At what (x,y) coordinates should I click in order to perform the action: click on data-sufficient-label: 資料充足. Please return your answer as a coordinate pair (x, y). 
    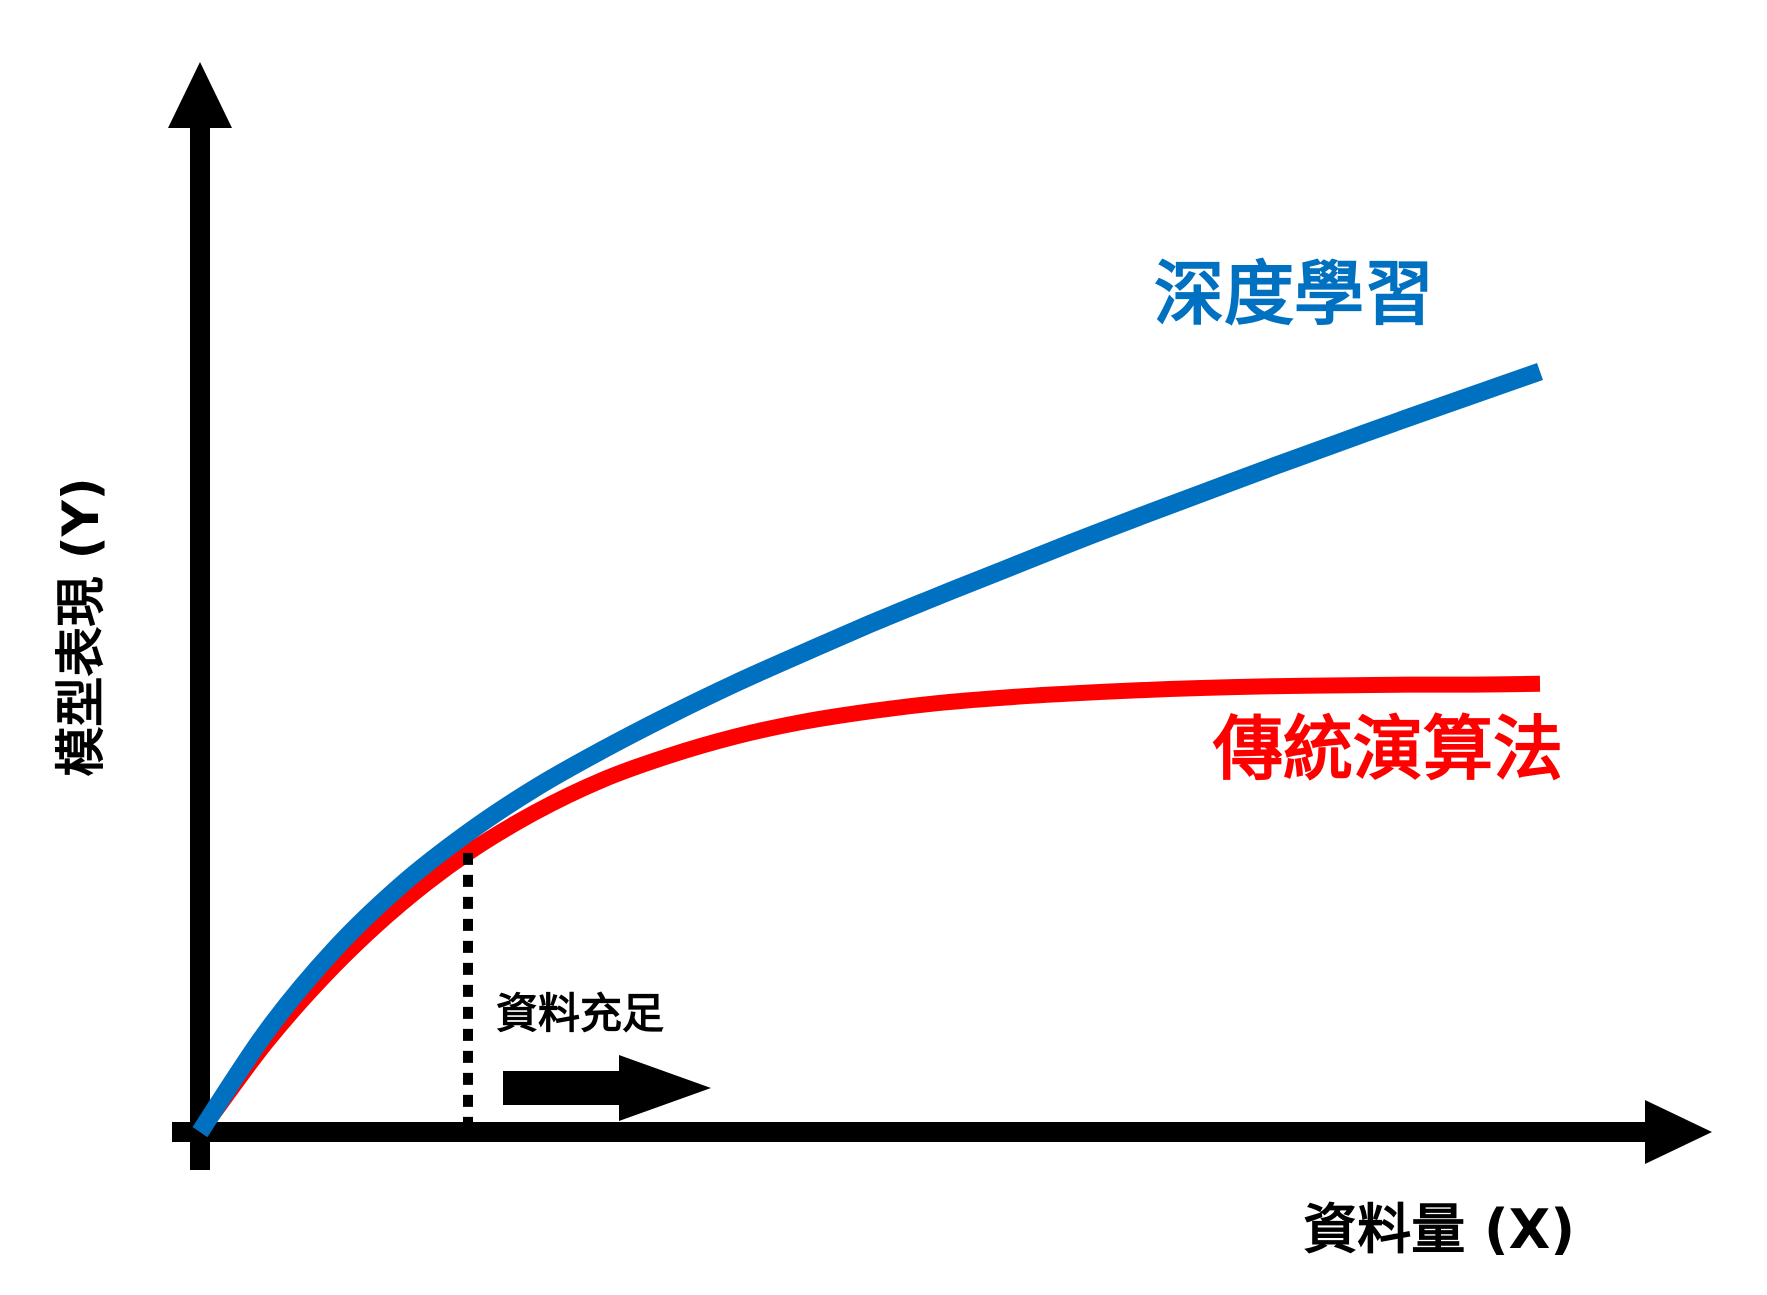
    Looking at the image, I should click on (580, 1013).